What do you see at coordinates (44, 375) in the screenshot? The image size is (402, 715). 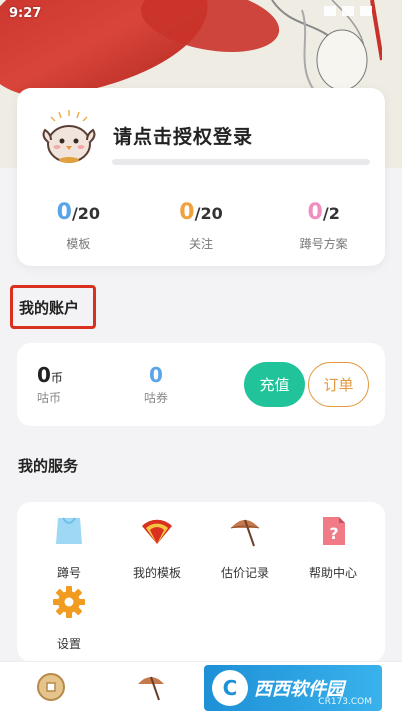 I see `coin-value: 0` at bounding box center [44, 375].